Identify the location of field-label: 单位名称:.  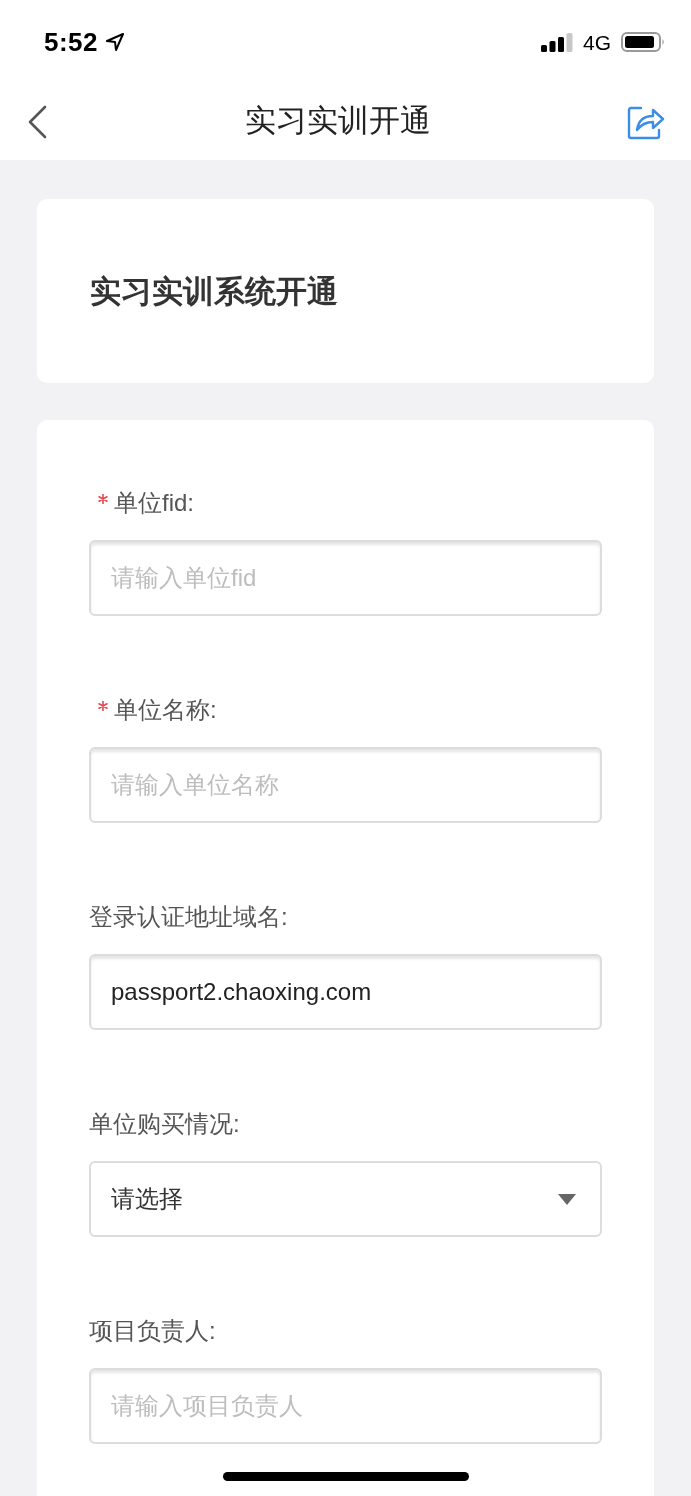
(165, 710).